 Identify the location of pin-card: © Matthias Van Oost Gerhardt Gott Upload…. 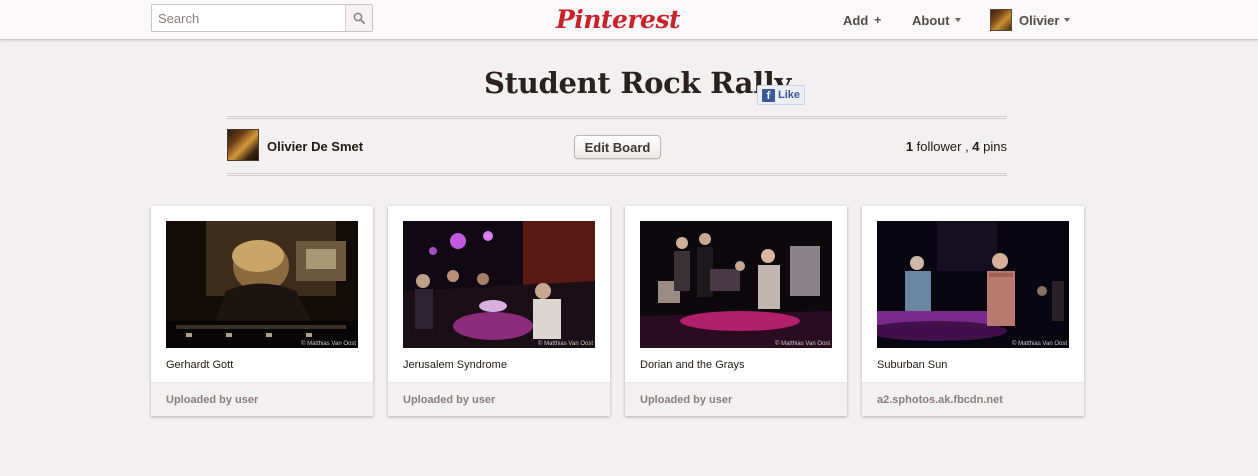
(262, 311).